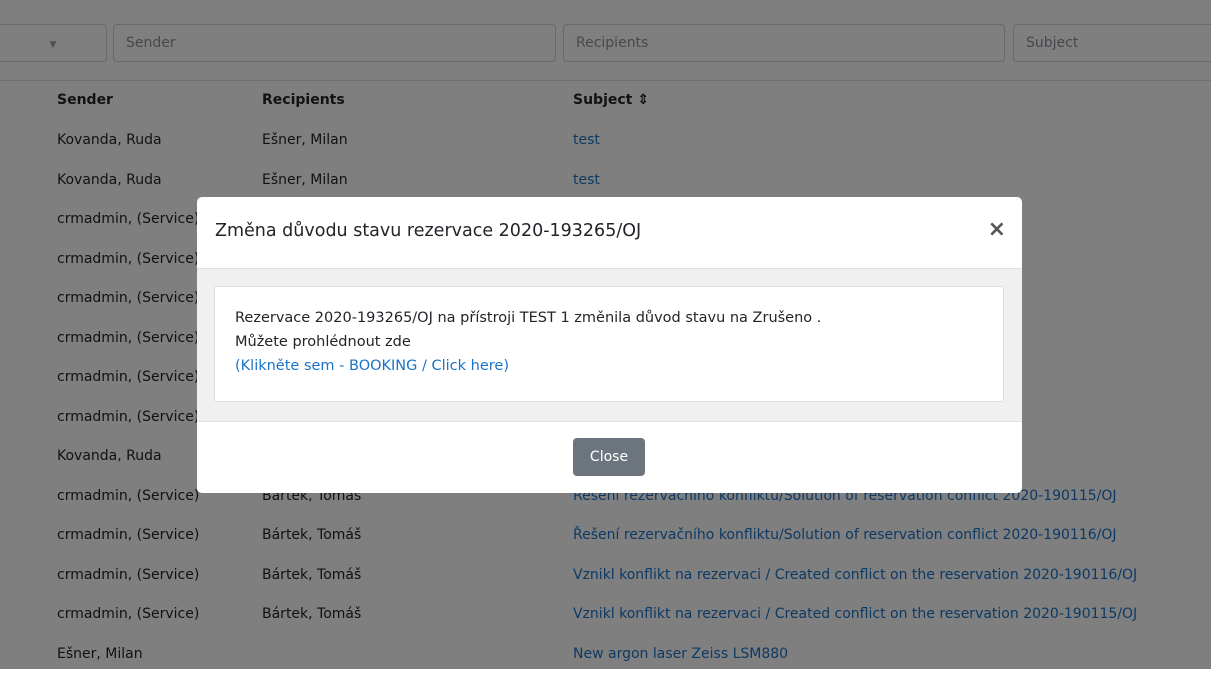 This screenshot has height=674, width=1211. I want to click on close-button: Close, so click(609, 457).